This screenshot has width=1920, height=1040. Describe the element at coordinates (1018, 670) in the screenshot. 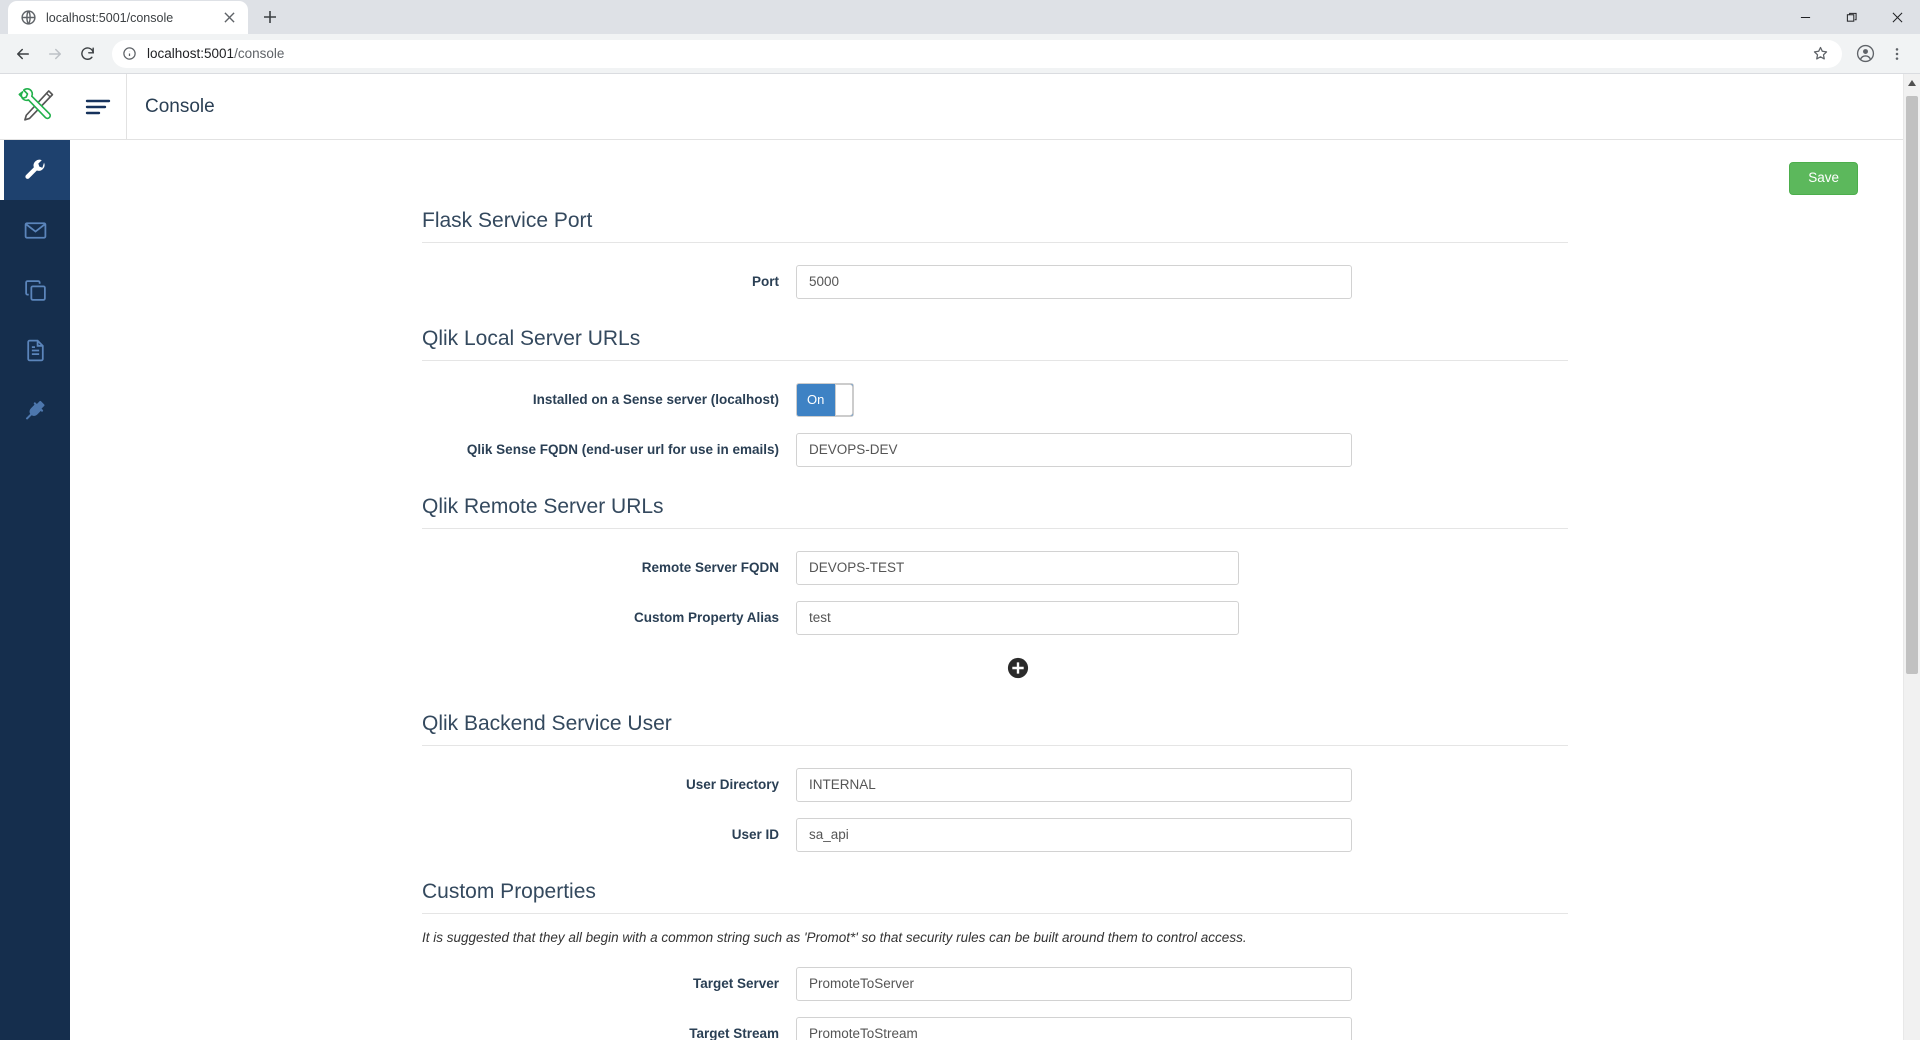

I see `plus-circle-icon` at that location.